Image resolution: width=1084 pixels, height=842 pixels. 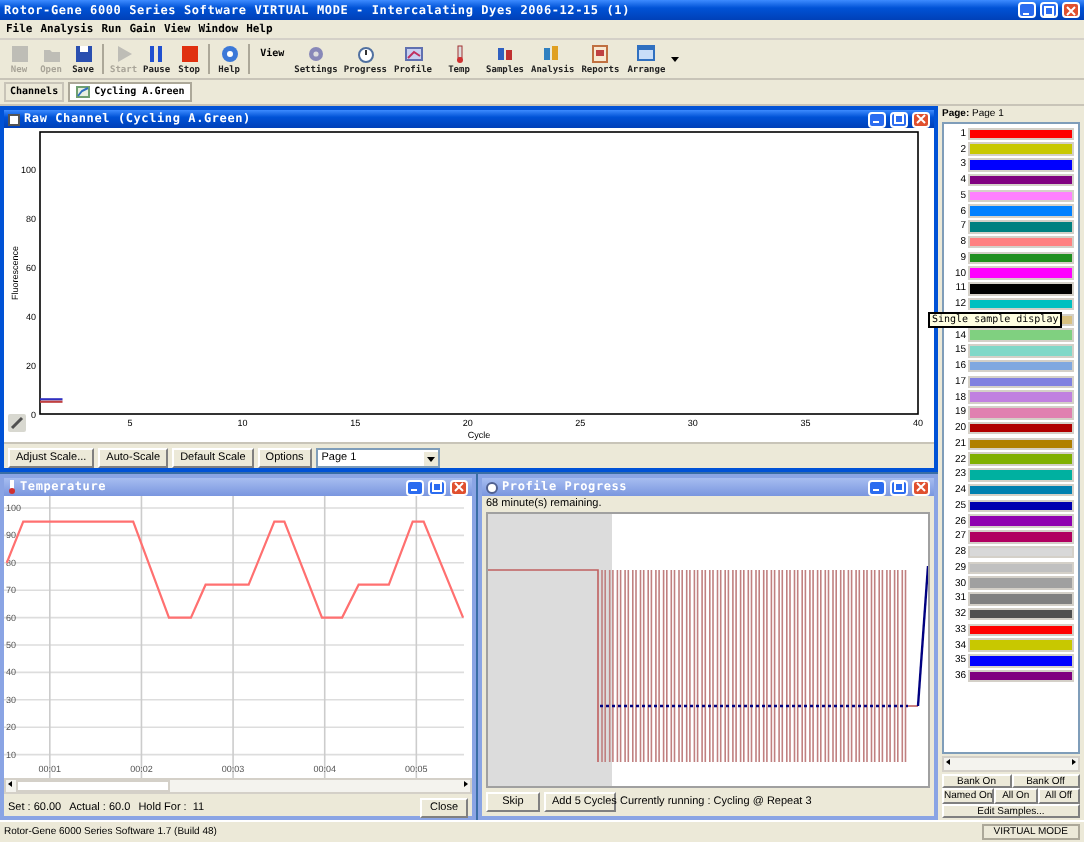 I want to click on windows-icon, so click(x=646, y=53).